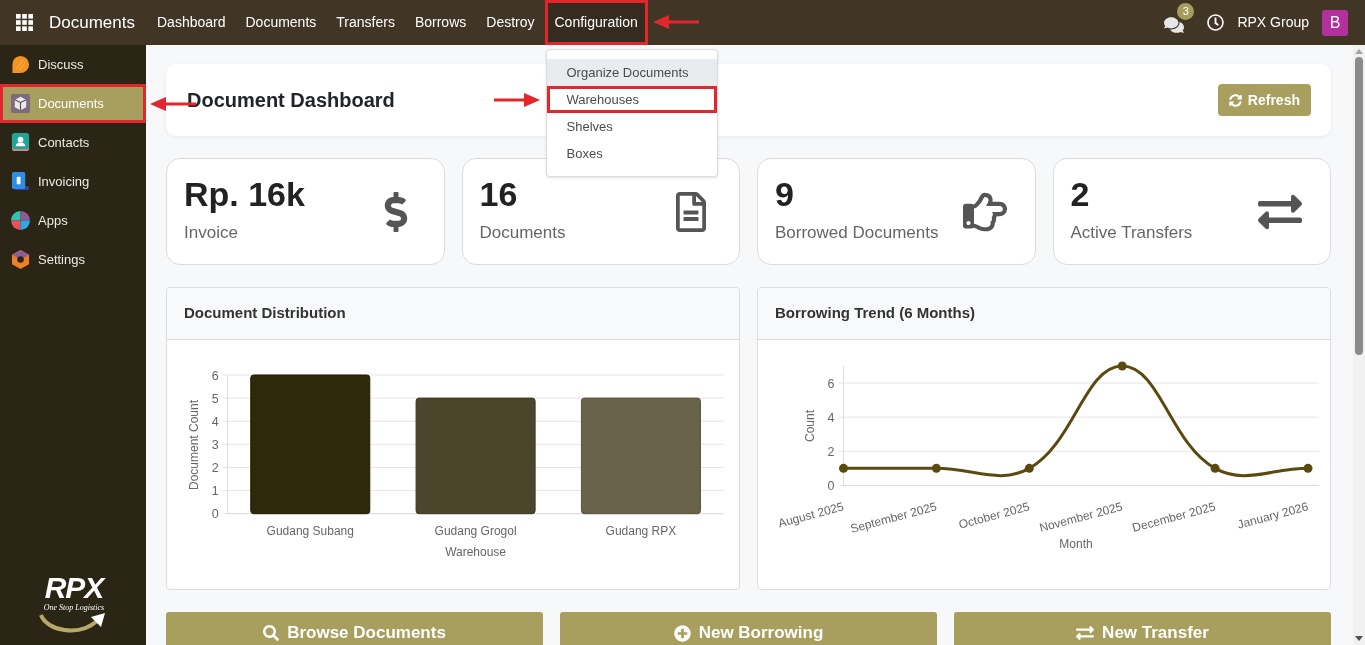 The height and width of the screenshot is (645, 1365). What do you see at coordinates (811, 515) in the screenshot?
I see `category-label: August 2025` at bounding box center [811, 515].